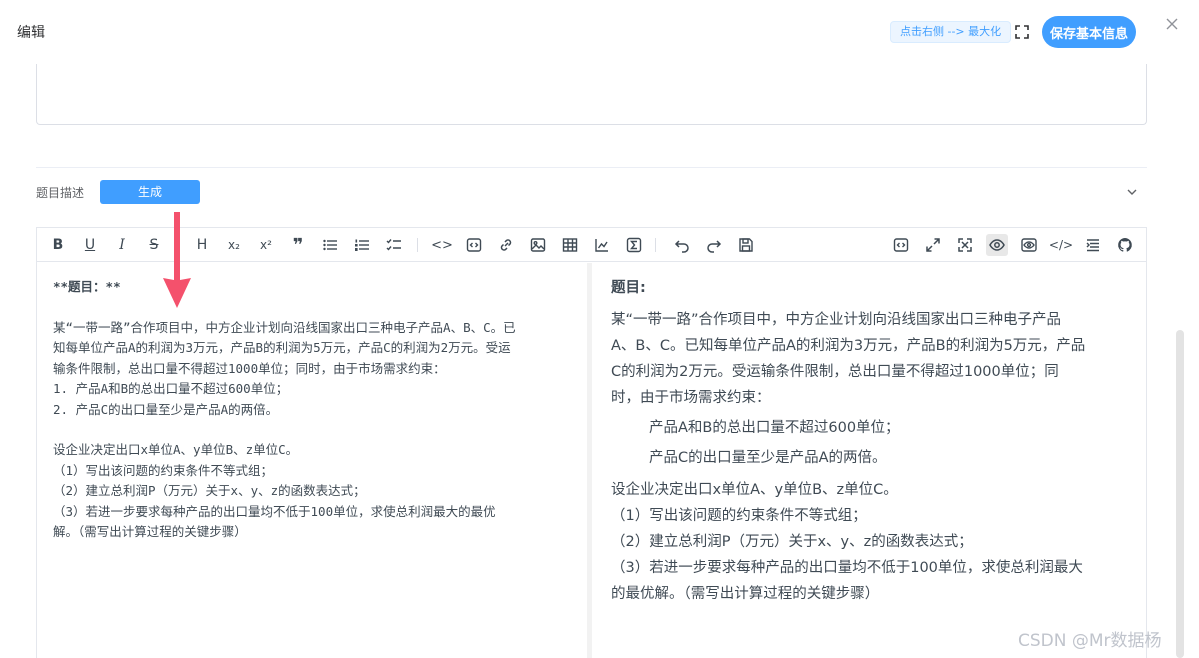 The image size is (1199, 658). What do you see at coordinates (589, 460) in the screenshot?
I see `split-divider` at bounding box center [589, 460].